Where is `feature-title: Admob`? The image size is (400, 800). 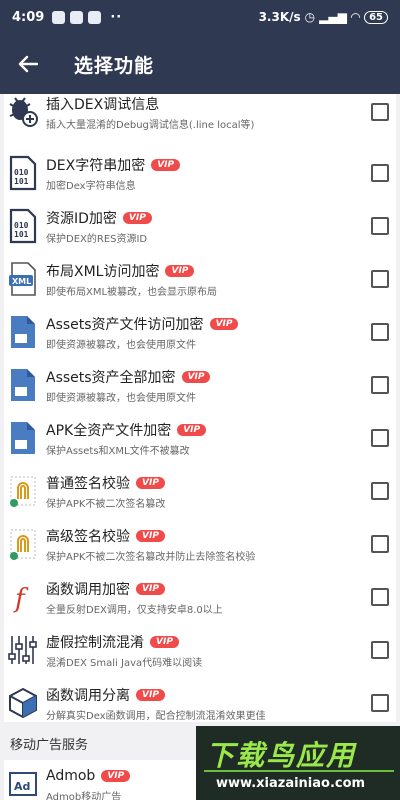 feature-title: Admob is located at coordinates (71, 775).